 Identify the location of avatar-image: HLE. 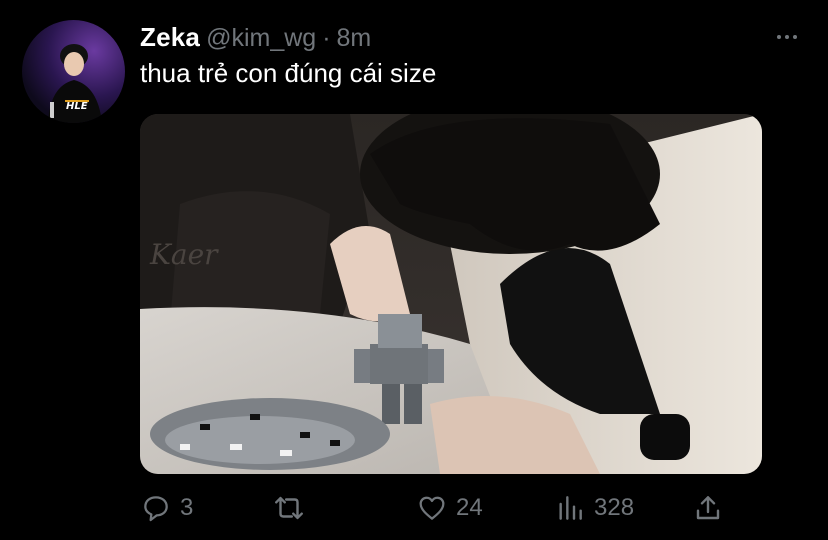
(75, 83).